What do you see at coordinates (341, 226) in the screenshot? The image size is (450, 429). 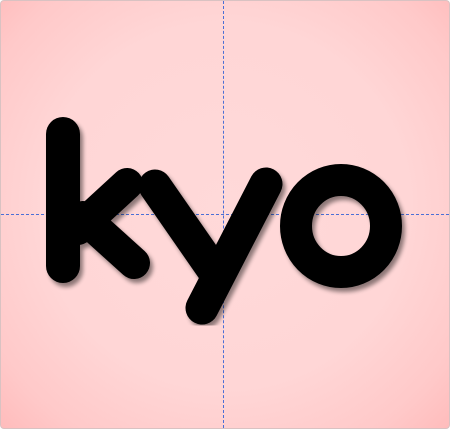 I see `letter-o` at bounding box center [341, 226].